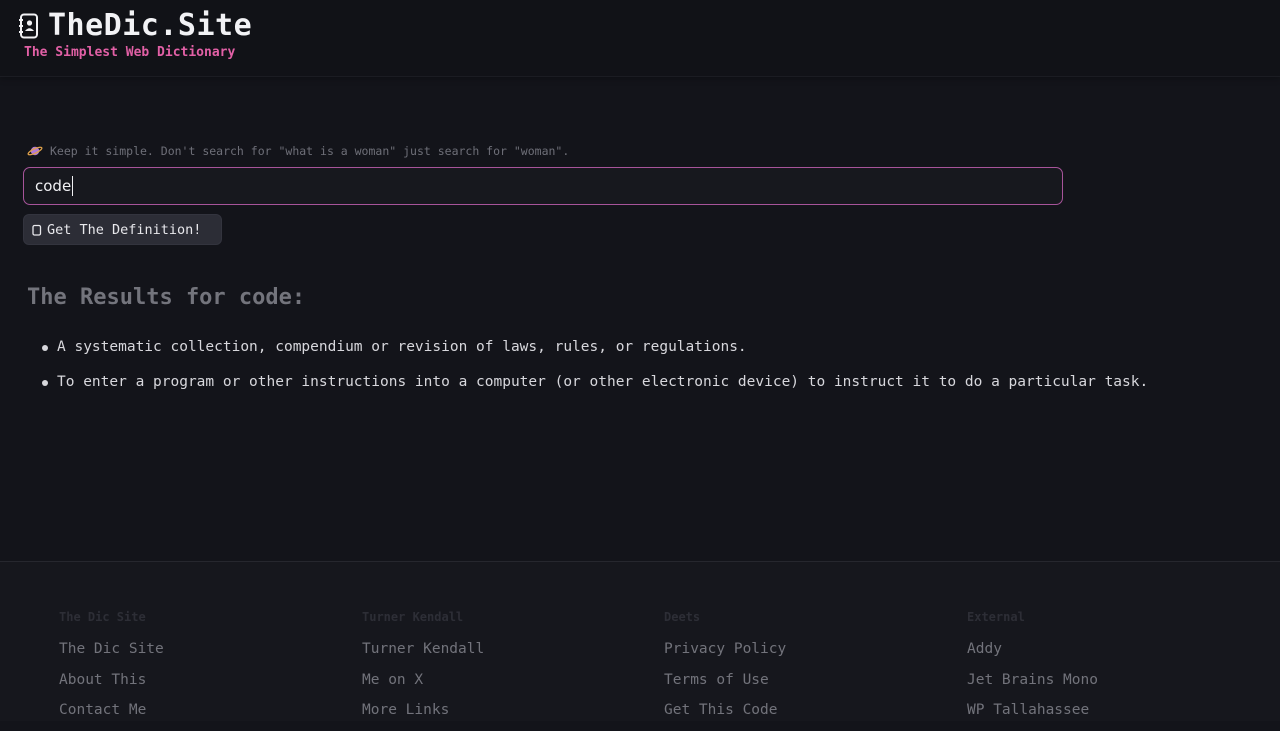 The width and height of the screenshot is (1280, 731). Describe the element at coordinates (543, 186) in the screenshot. I see `search-input: code` at that location.